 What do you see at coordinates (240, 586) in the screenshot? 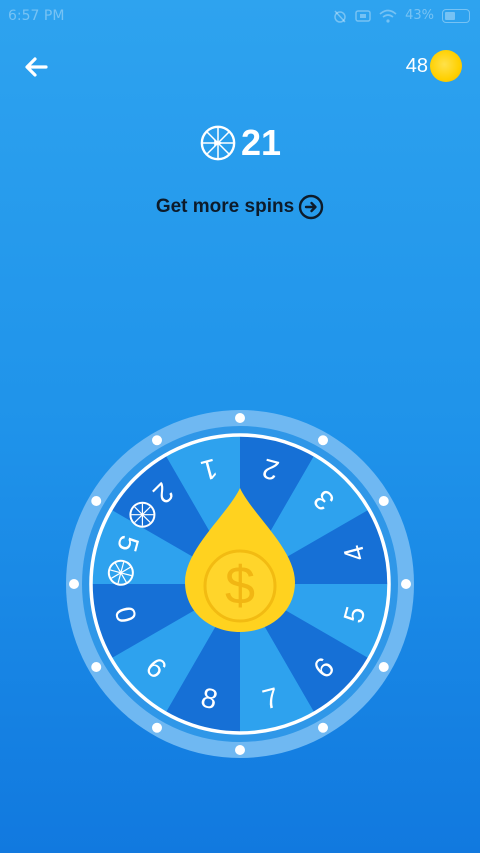
I see `dollar-icon: $` at bounding box center [240, 586].